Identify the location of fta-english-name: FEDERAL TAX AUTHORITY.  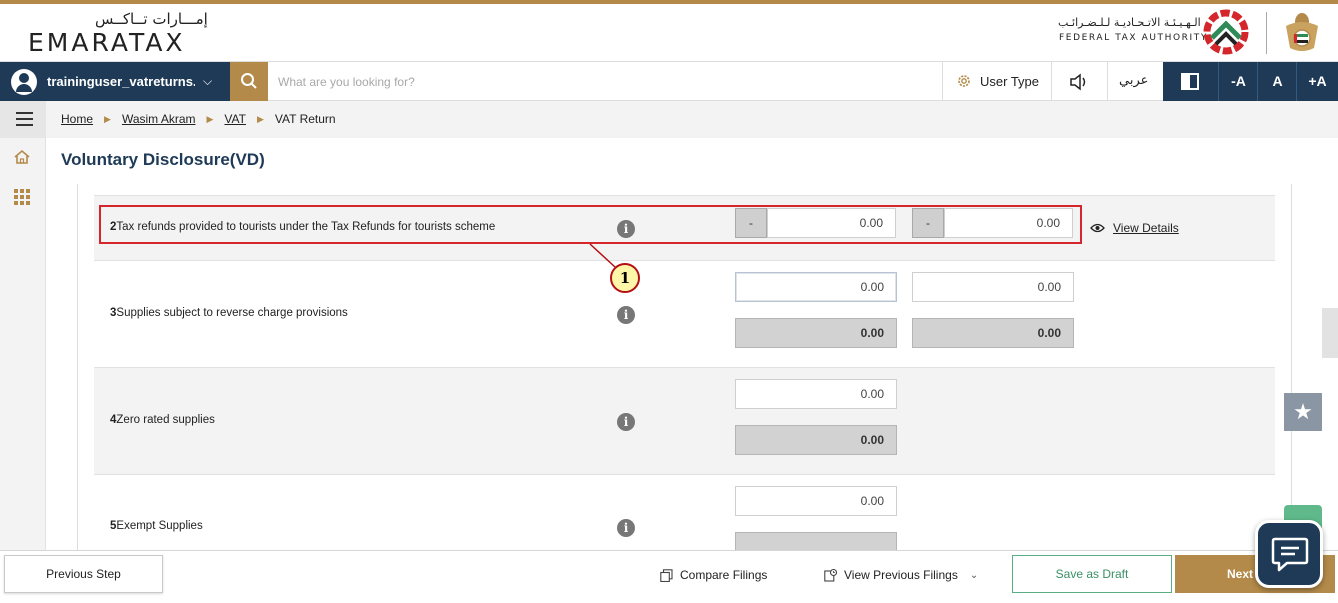
(1133, 38).